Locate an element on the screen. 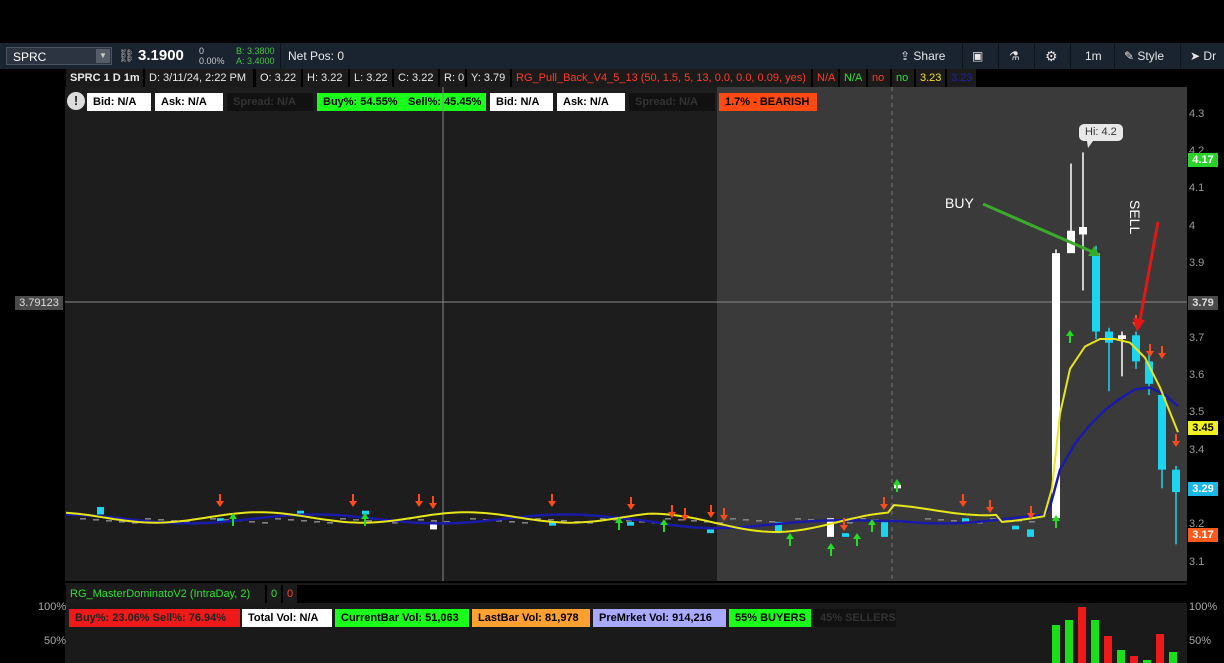 This screenshot has height=663, width=1224. price-flag-high: 4.17 is located at coordinates (1203, 160).